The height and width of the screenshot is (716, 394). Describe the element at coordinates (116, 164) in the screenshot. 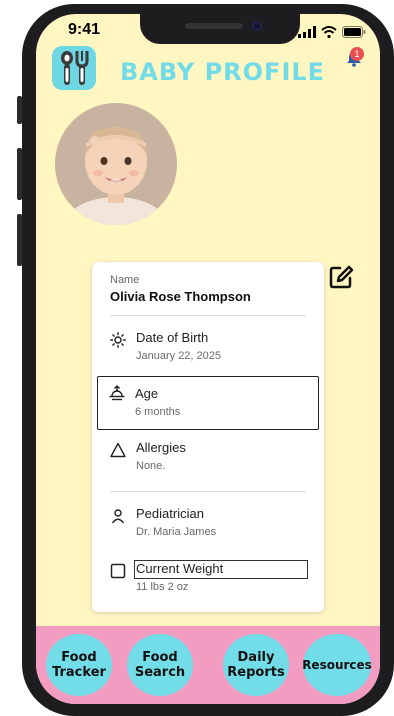

I see `baby-avatar` at that location.